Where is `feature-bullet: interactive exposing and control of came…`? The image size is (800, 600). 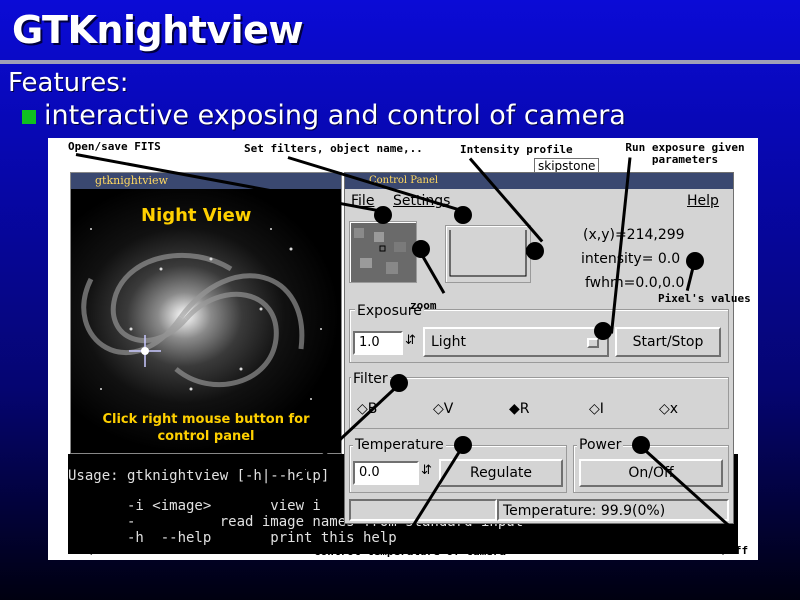 feature-bullet: interactive exposing and control of came… is located at coordinates (335, 115).